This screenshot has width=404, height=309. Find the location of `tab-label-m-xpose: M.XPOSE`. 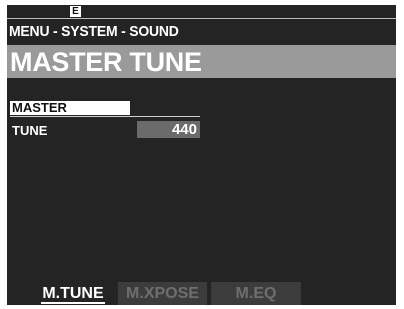

tab-label-m-xpose: M.XPOSE is located at coordinates (162, 293).